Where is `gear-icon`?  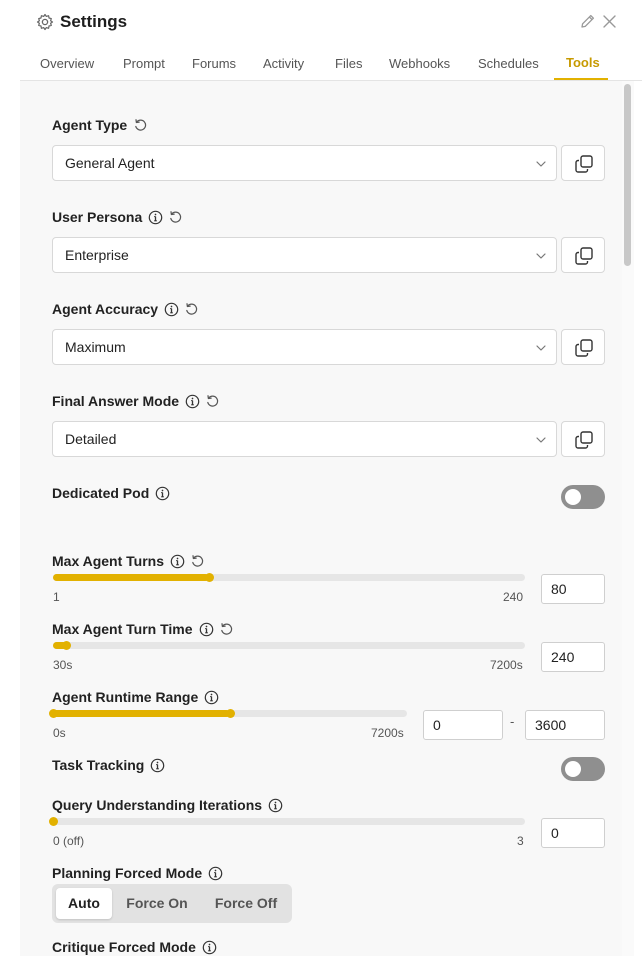 gear-icon is located at coordinates (45, 22).